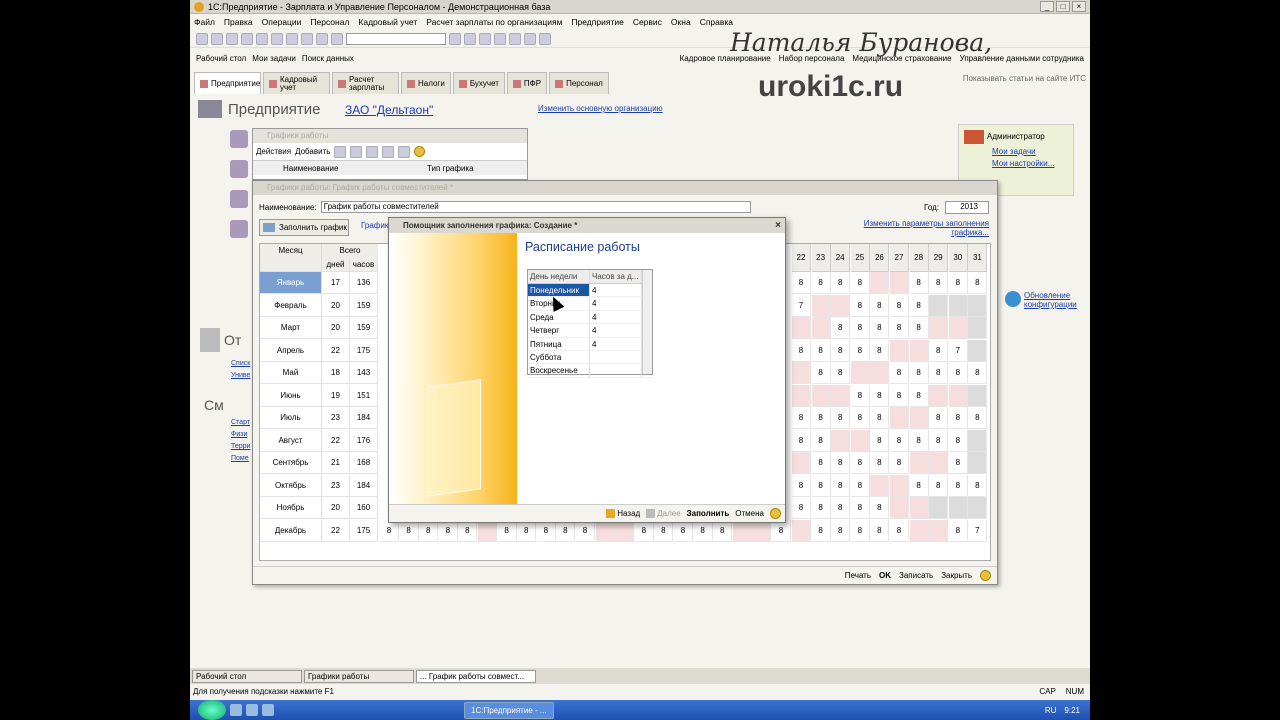  I want to click on quicklaunch-icon, so click(252, 710).